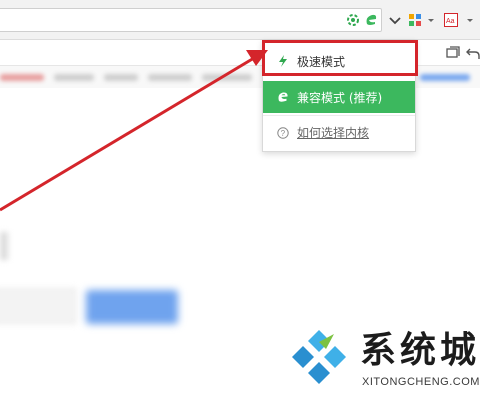 The width and height of the screenshot is (480, 400). What do you see at coordinates (132, 307) in the screenshot?
I see `blurred-search-button` at bounding box center [132, 307].